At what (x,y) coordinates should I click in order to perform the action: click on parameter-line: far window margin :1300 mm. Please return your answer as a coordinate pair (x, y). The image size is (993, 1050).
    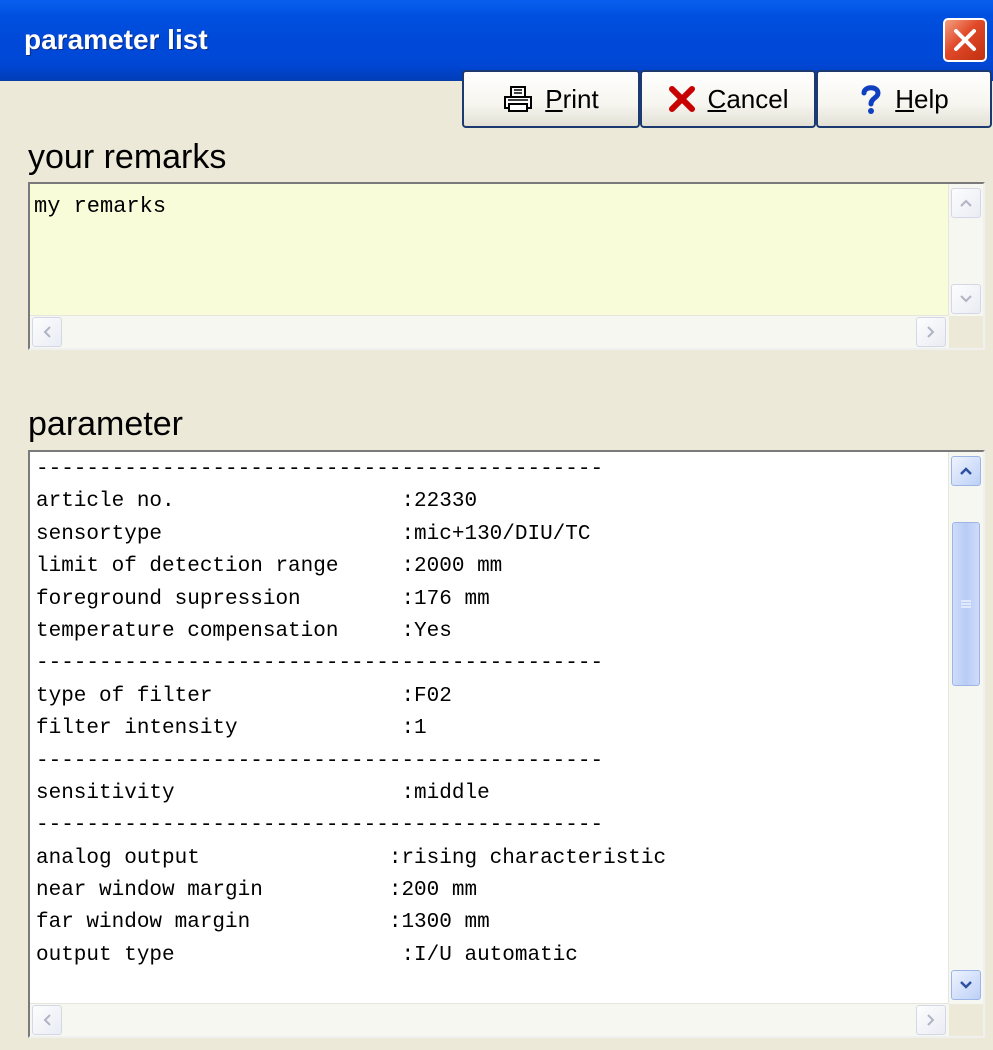
    Looking at the image, I should click on (263, 923).